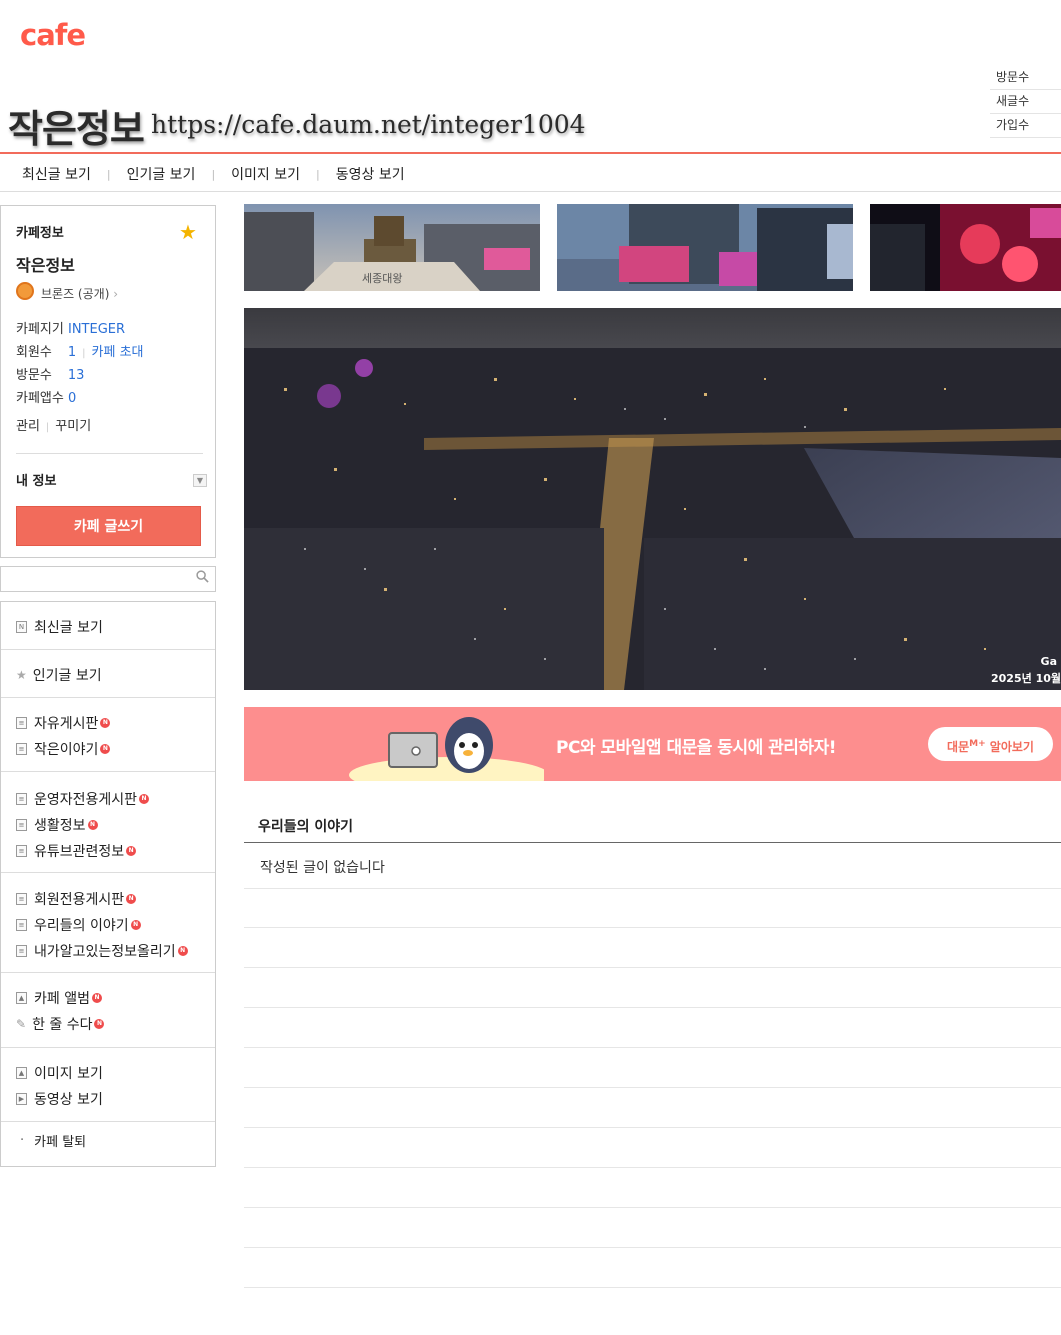 This screenshot has height=1335, width=1061. I want to click on cafe-grade: 브론즈 (공개) ›, so click(79, 293).